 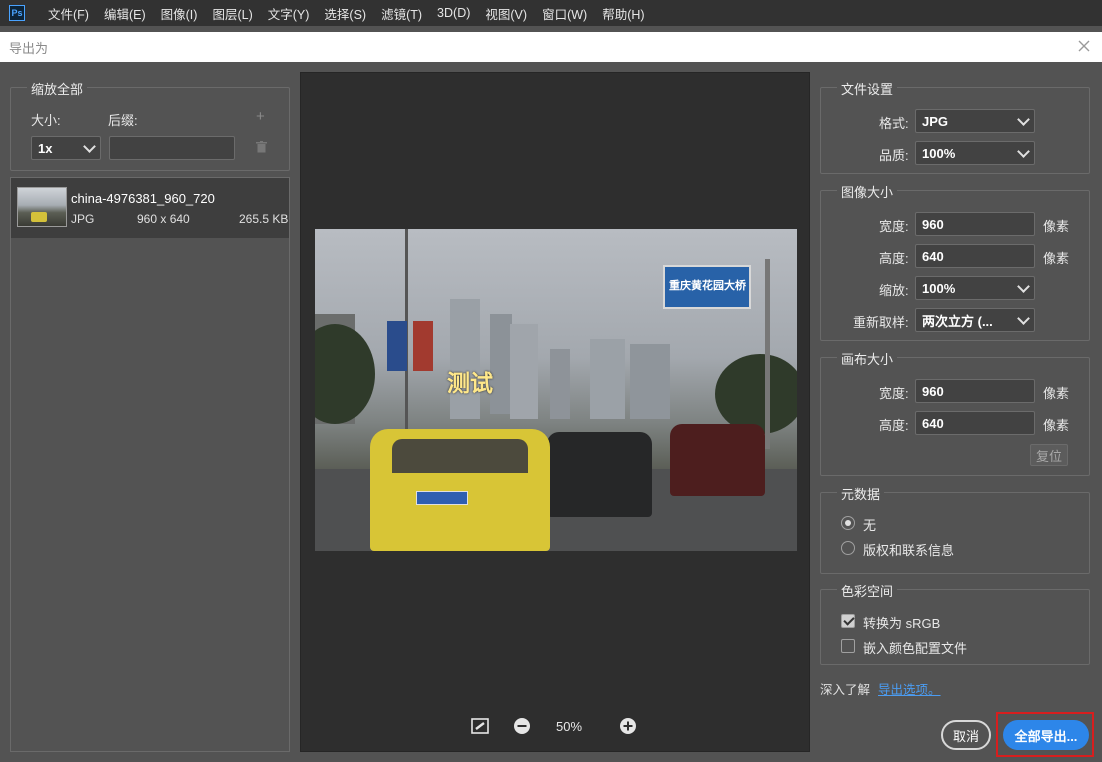 I want to click on sign-text: 重庆黄花园大桥, so click(x=707, y=285).